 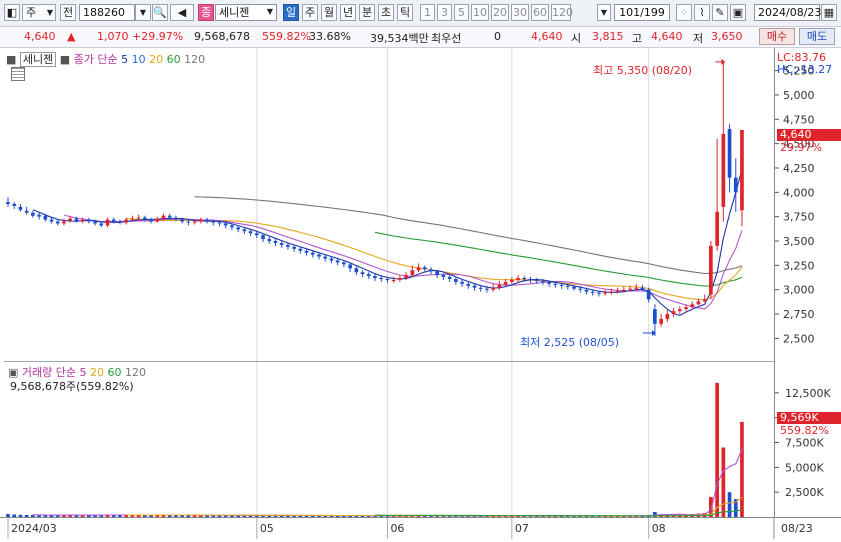 I want to click on interval-button-1: 3, so click(x=444, y=12).